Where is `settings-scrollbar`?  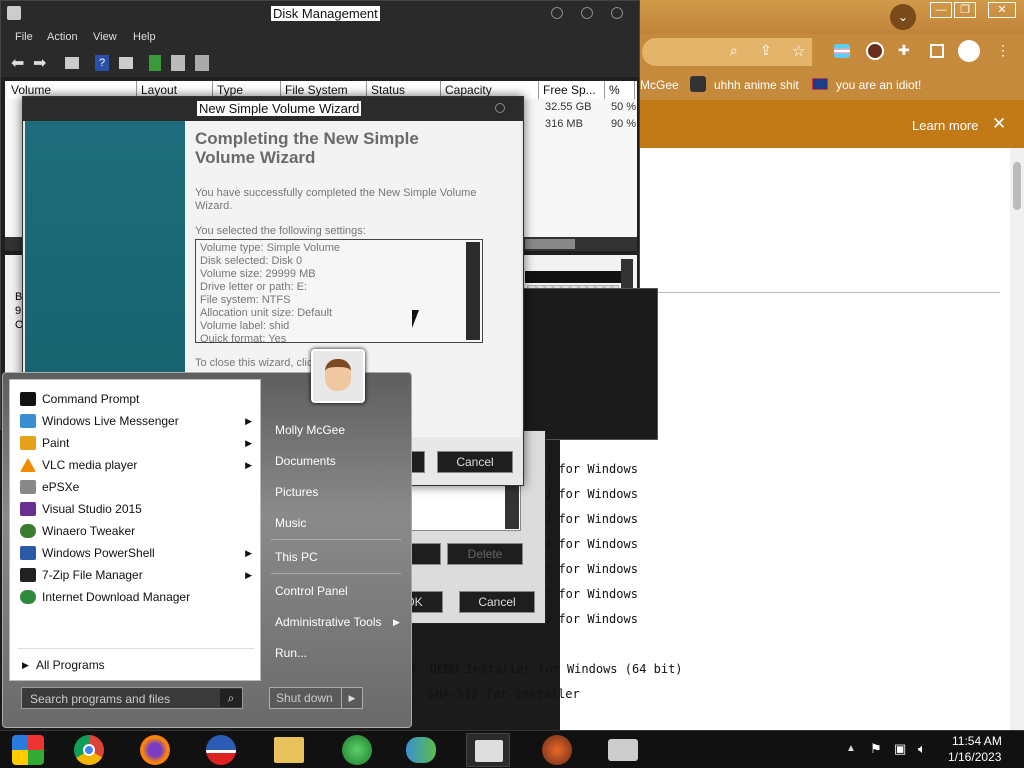 settings-scrollbar is located at coordinates (473, 291).